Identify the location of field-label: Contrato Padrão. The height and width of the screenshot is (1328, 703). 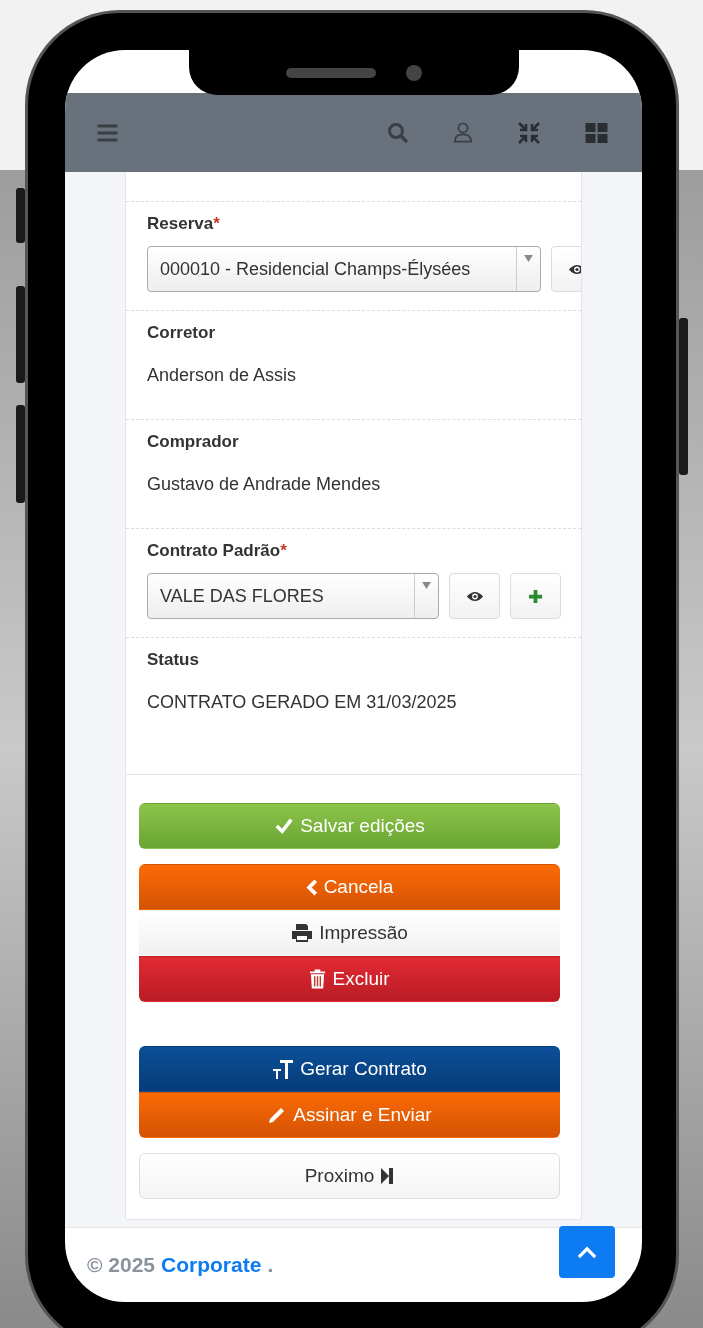
(214, 550).